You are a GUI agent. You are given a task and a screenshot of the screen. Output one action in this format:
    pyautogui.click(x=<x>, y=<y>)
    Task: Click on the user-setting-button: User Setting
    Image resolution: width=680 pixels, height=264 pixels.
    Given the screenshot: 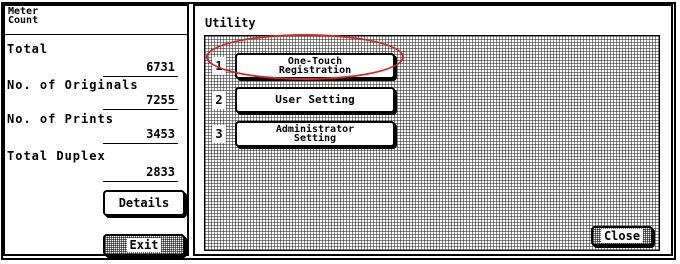 What is the action you would take?
    pyautogui.click(x=315, y=100)
    